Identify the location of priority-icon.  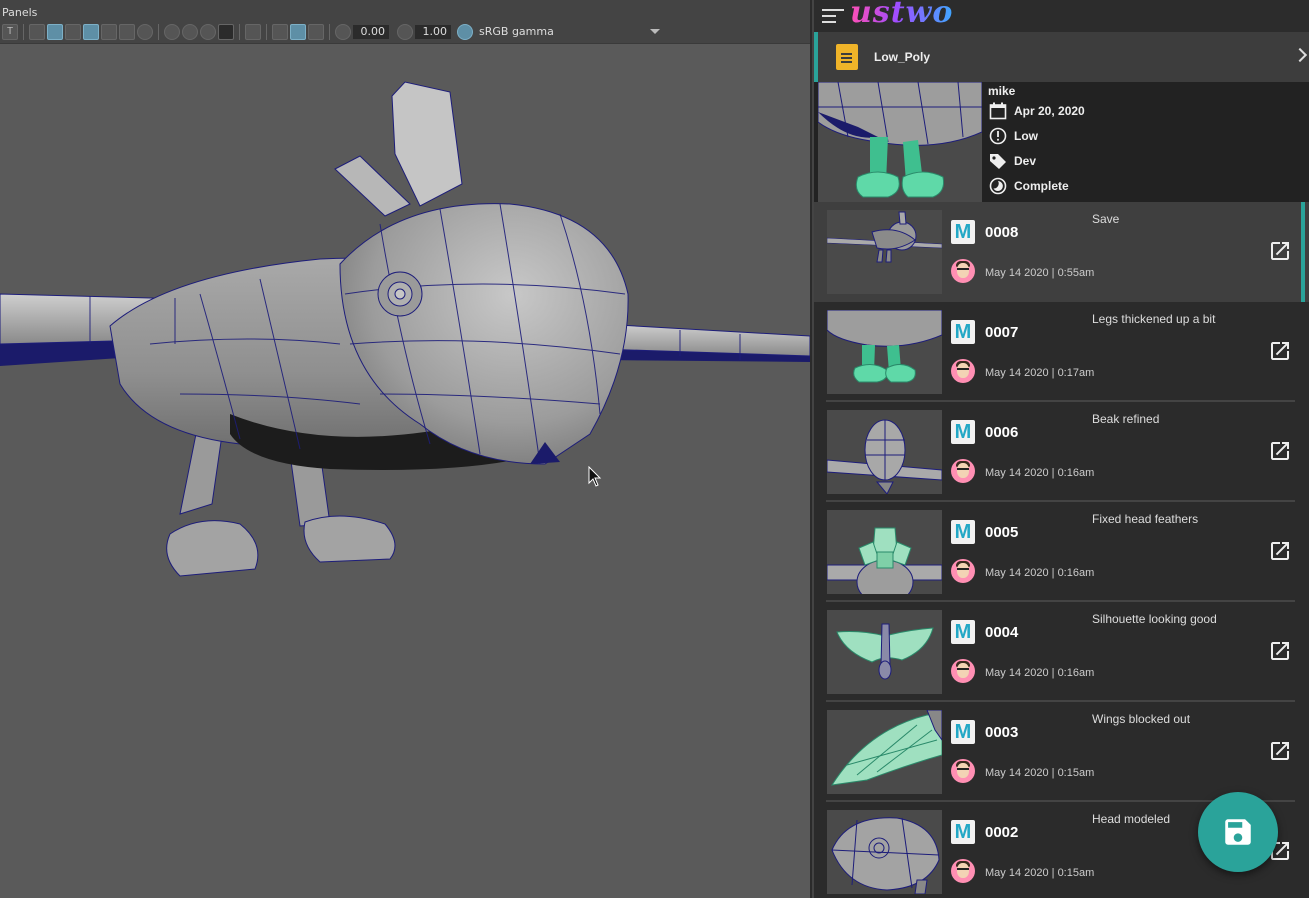
(998, 136).